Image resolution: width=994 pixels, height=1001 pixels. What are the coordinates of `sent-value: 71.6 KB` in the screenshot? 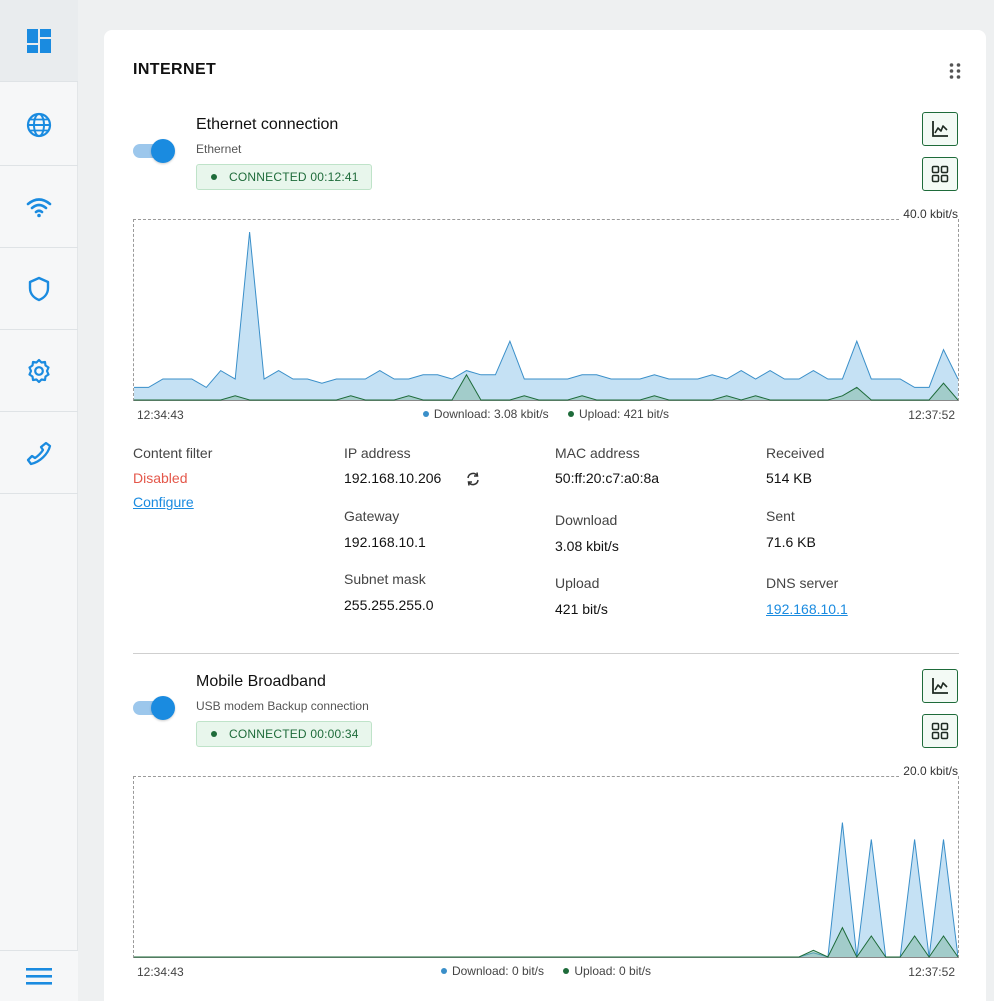 It's located at (791, 542).